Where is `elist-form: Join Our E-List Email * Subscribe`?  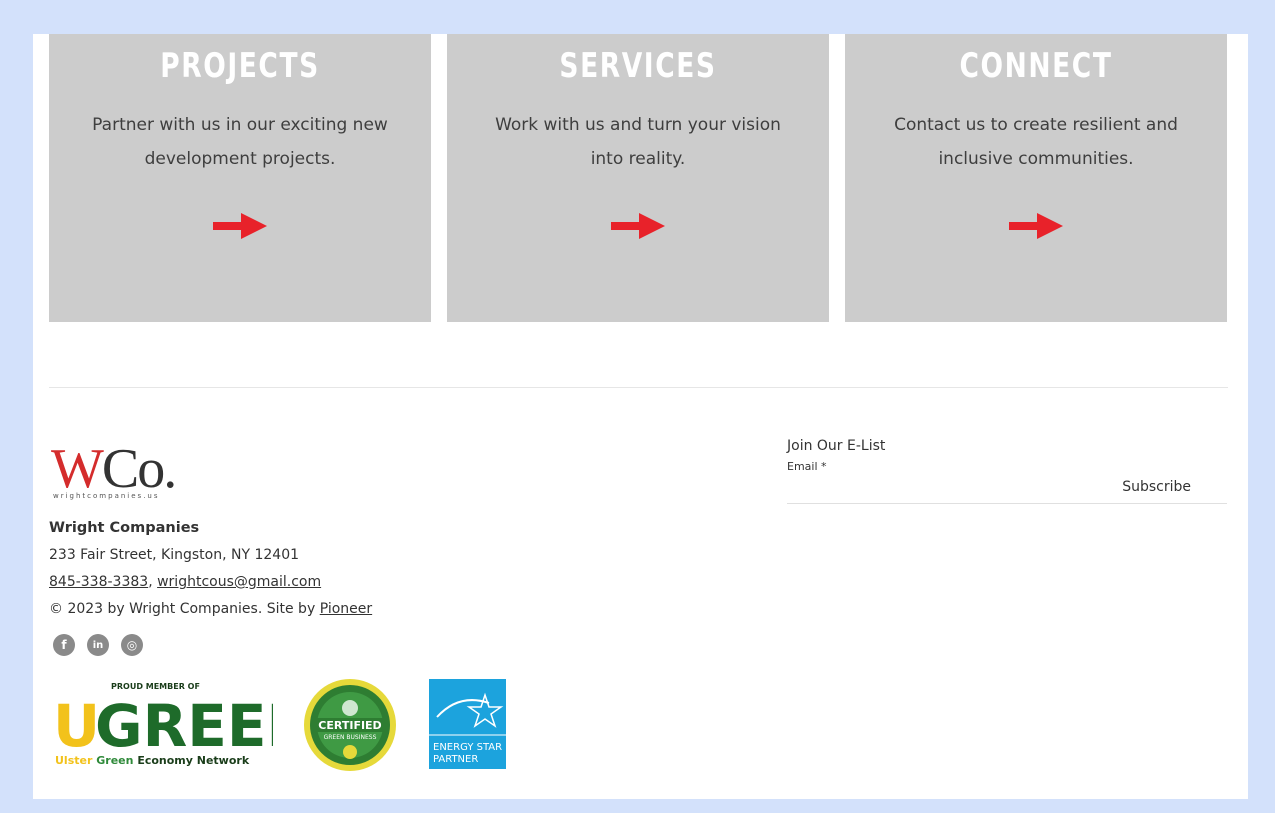
elist-form: Join Our E-List Email * Subscribe is located at coordinates (1007, 471).